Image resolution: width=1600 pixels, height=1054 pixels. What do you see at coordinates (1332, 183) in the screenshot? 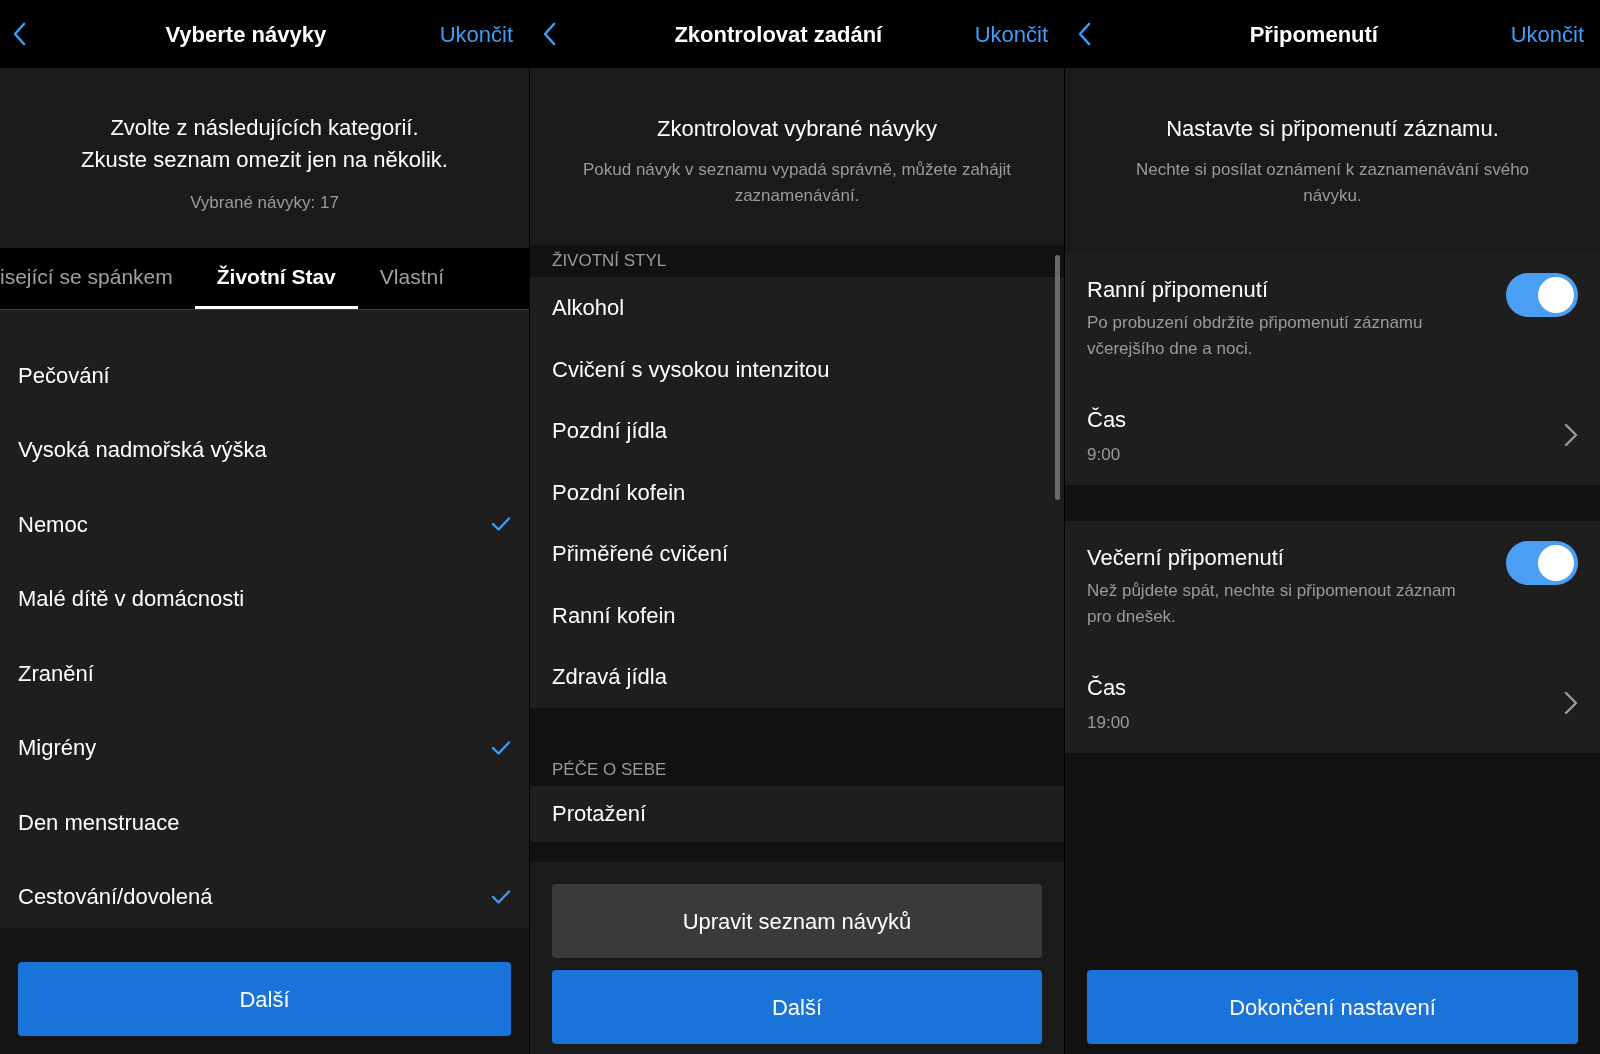
I see `intro-description: Nechte si posílat oznámení k zaznamenávání svého návyku.` at bounding box center [1332, 183].